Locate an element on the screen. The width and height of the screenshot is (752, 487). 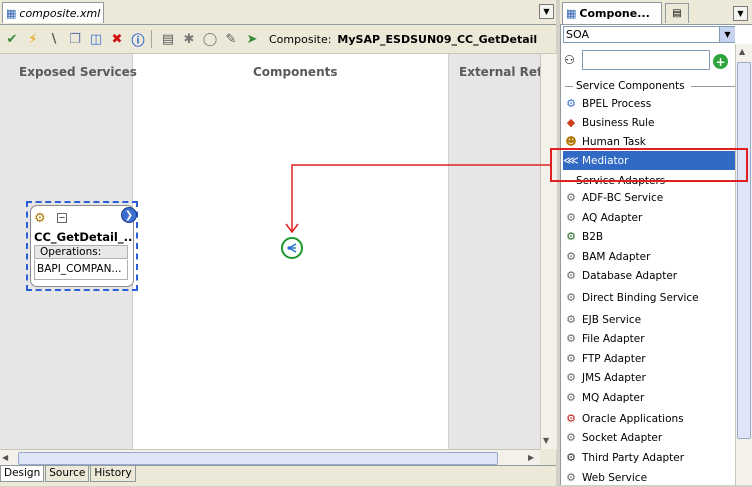
drag-arrow is located at coordinates (417, 199).